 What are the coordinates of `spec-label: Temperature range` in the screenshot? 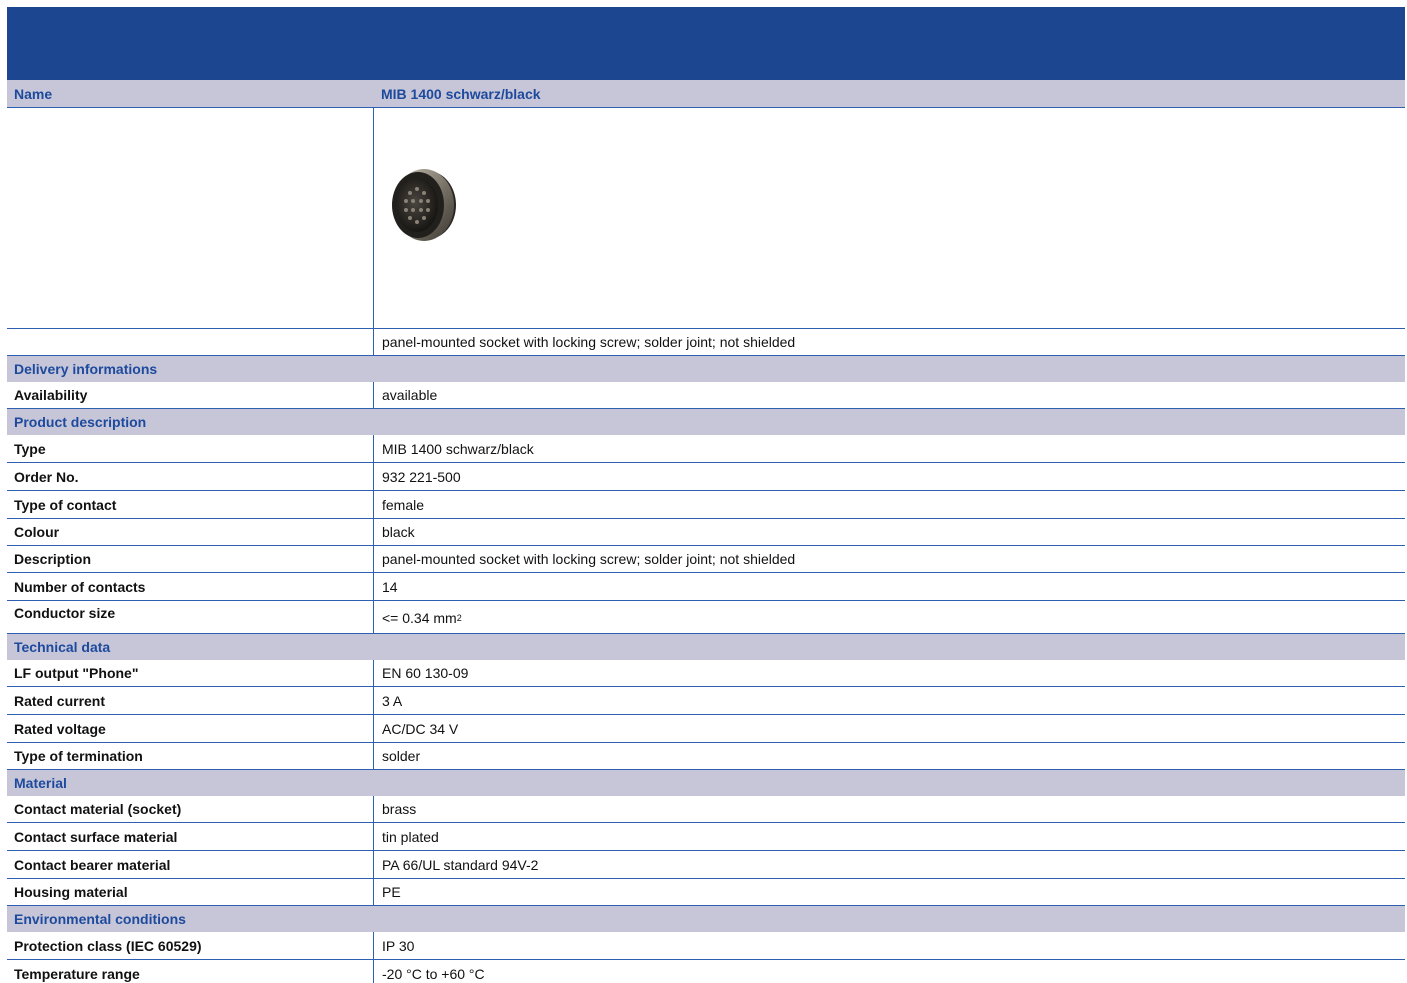 It's located at (77, 973).